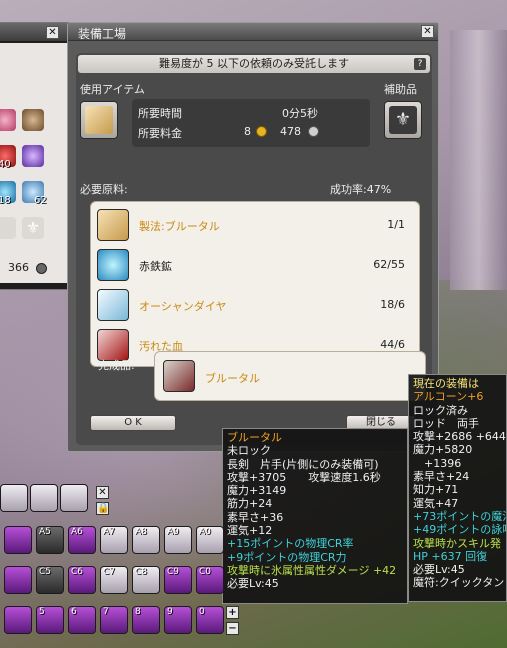 This screenshot has width=507, height=648. What do you see at coordinates (82, 620) in the screenshot?
I see `skill-slot: 6` at bounding box center [82, 620].